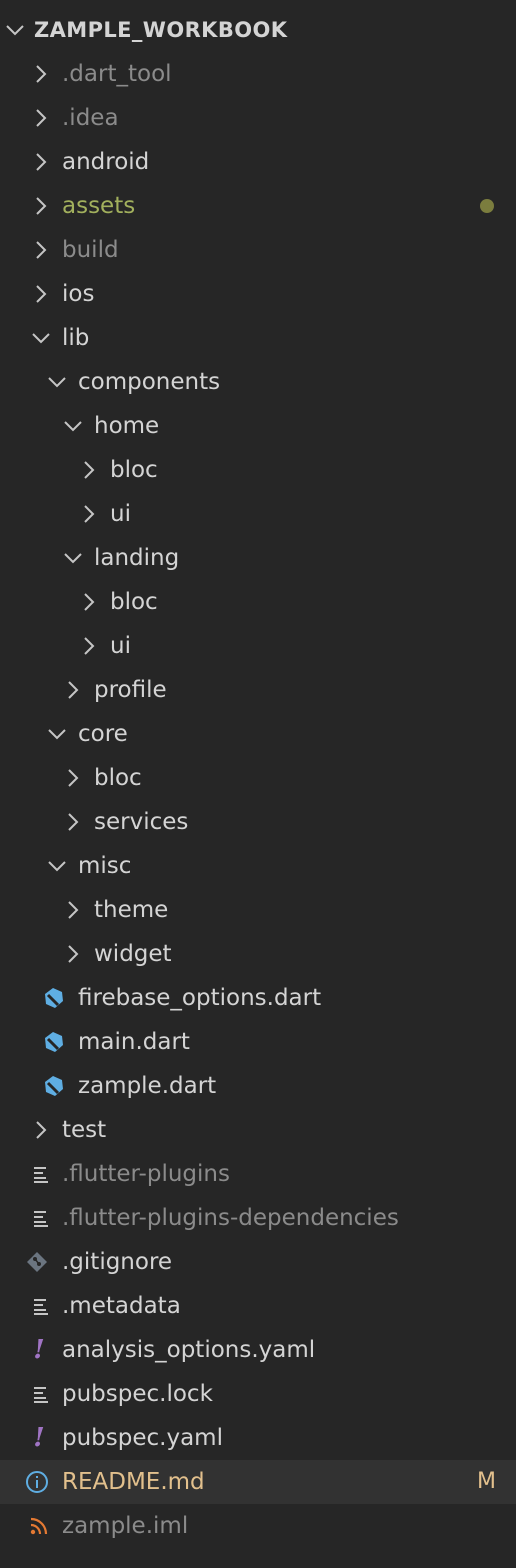 The width and height of the screenshot is (516, 1568). What do you see at coordinates (258, 602) in the screenshot?
I see `tree-folder-landing-bloc: bloc` at bounding box center [258, 602].